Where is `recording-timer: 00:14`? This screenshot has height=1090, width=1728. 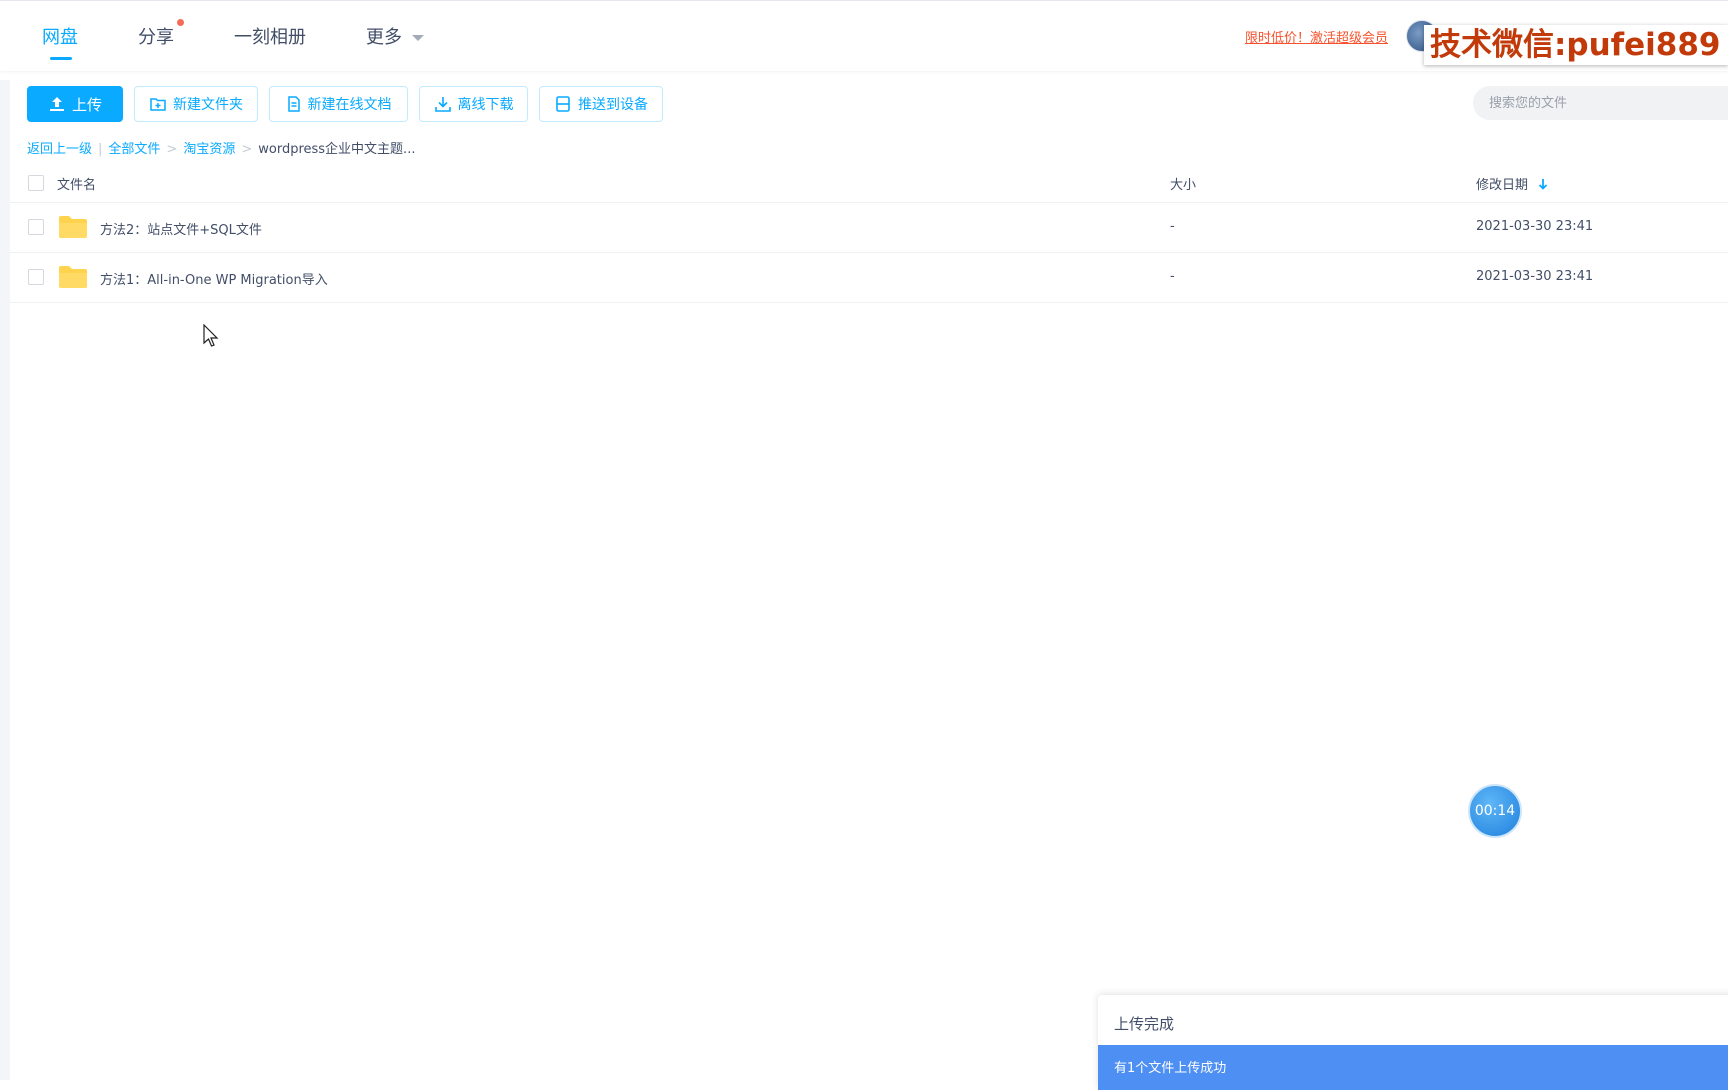 recording-timer: 00:14 is located at coordinates (1495, 811).